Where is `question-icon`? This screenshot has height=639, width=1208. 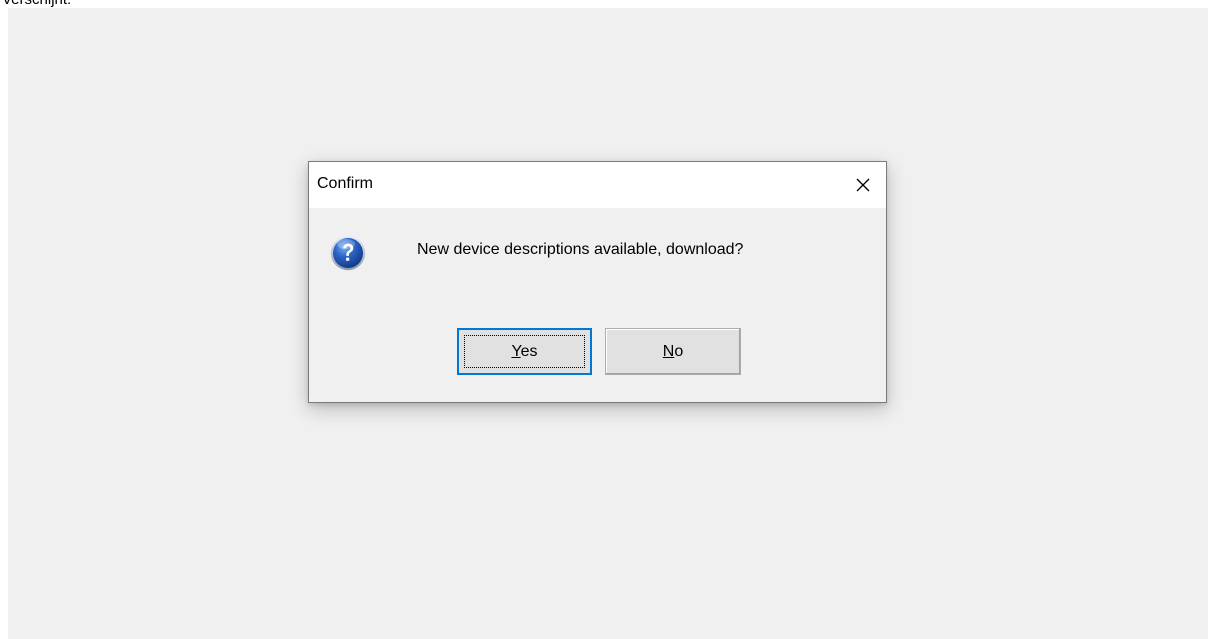
question-icon is located at coordinates (348, 253).